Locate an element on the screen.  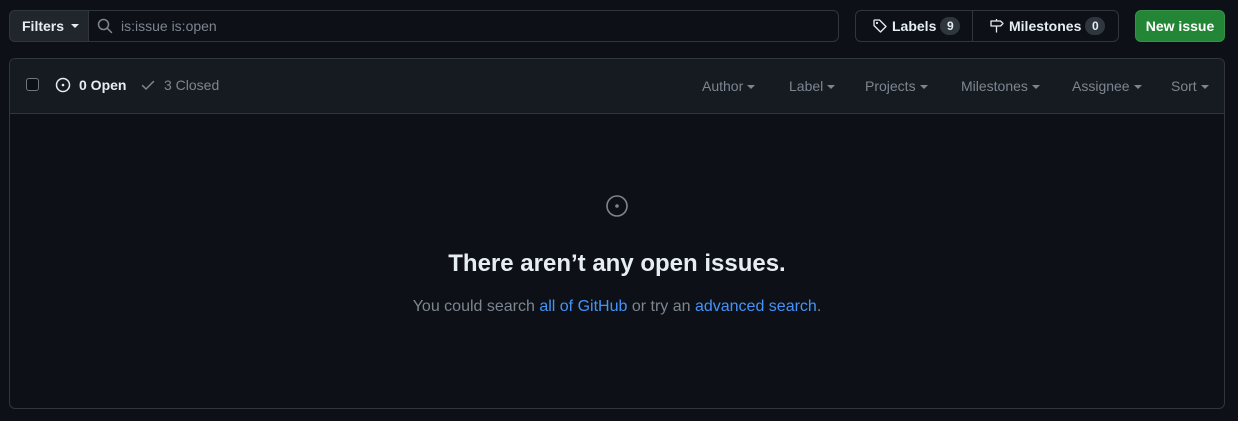
filters-button: Filters is located at coordinates (49, 26).